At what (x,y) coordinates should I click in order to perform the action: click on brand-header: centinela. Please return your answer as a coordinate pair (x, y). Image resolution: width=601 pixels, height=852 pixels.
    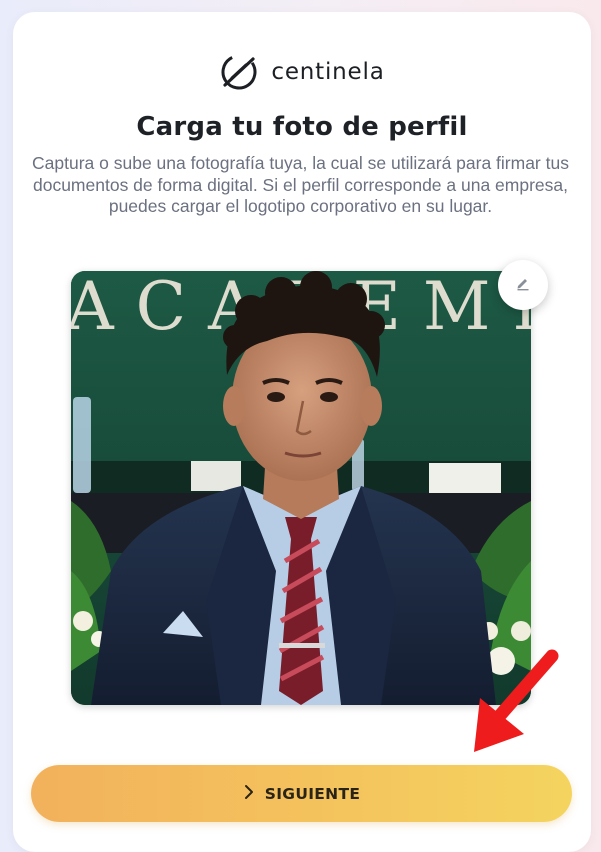
    Looking at the image, I should click on (302, 72).